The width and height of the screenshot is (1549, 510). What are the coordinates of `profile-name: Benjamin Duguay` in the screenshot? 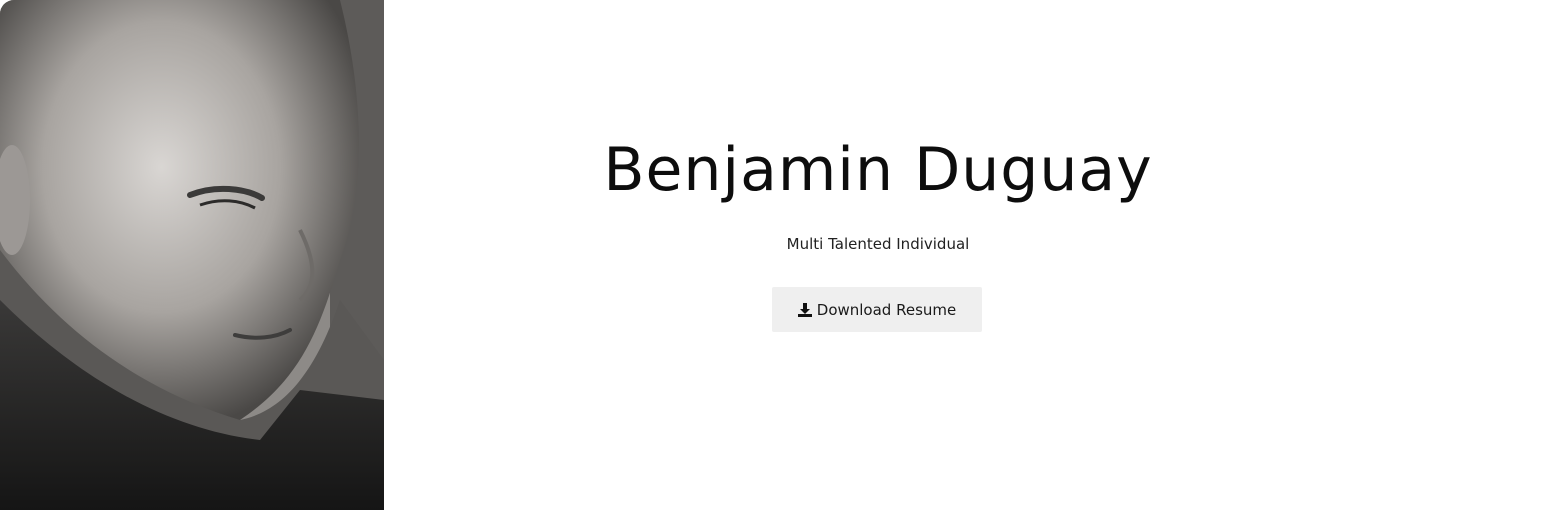 It's located at (878, 170).